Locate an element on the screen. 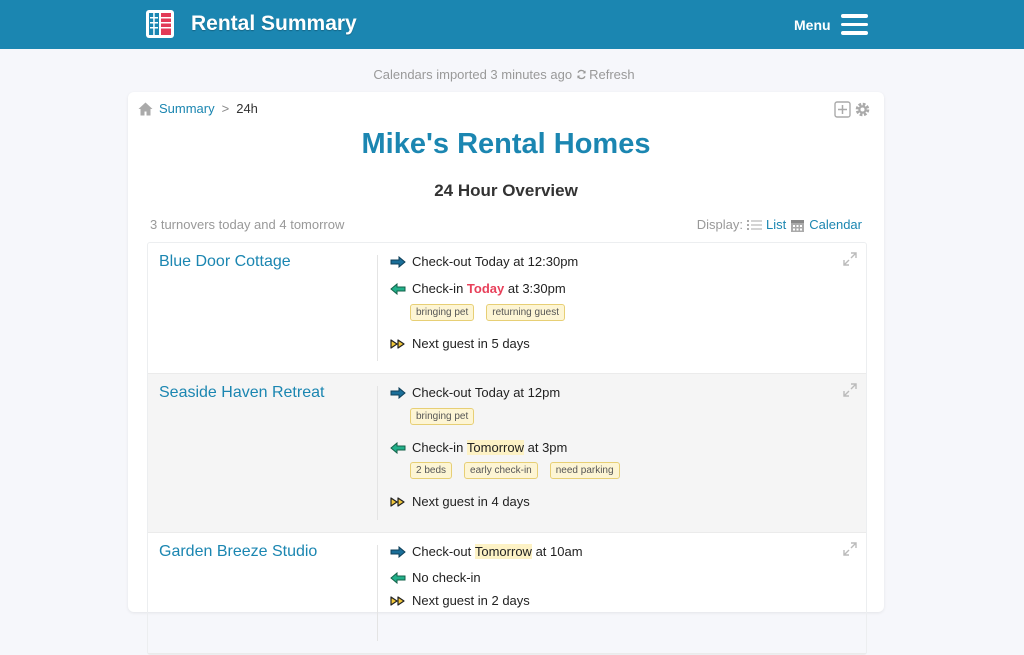 The image size is (1024, 655). checkin-event: Check-in Today at 3:30pm is located at coordinates (478, 288).